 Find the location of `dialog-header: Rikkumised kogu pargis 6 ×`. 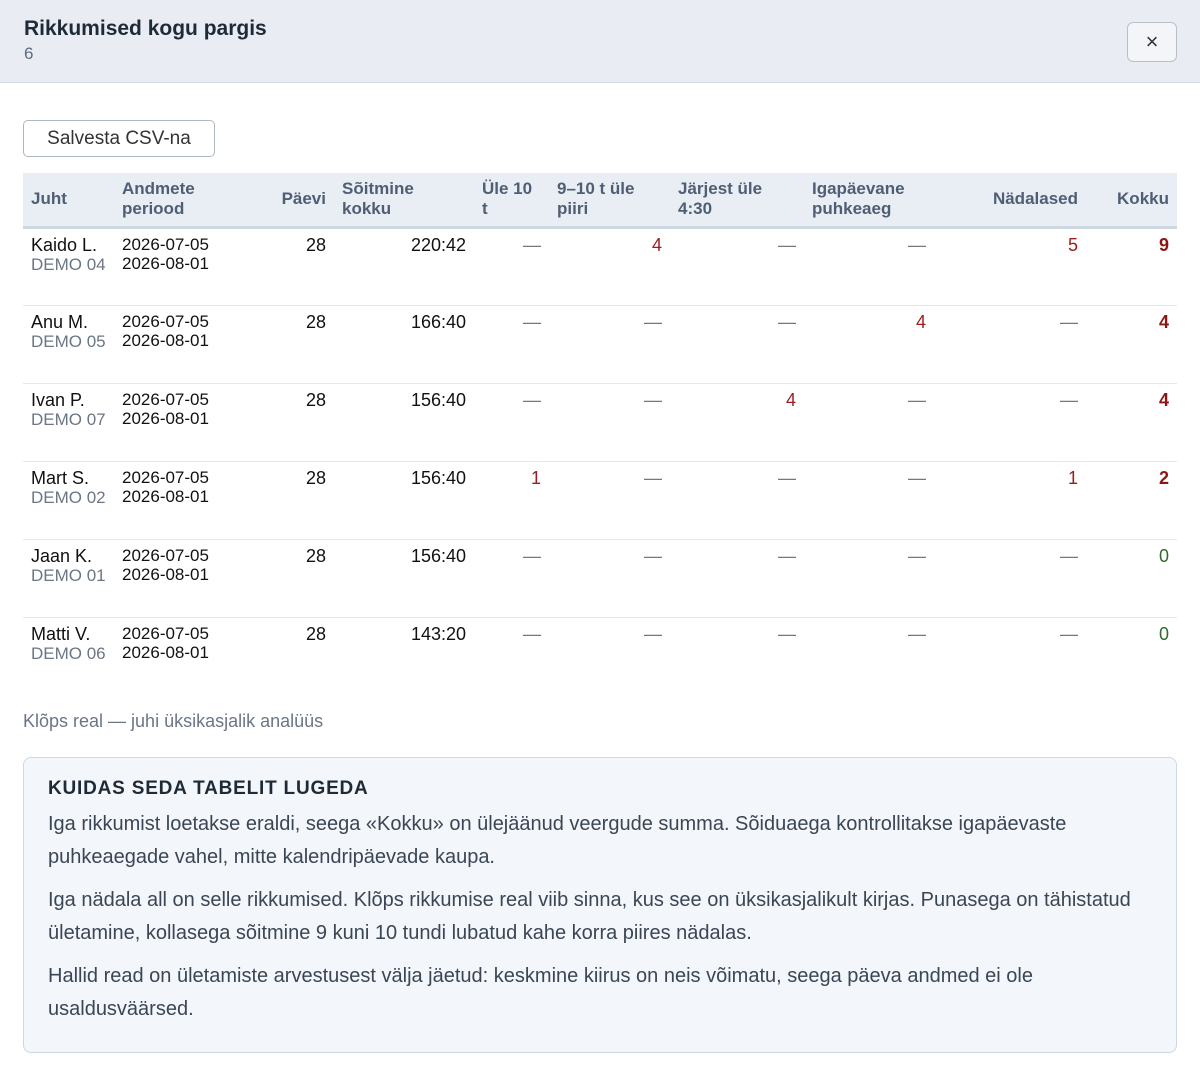

dialog-header: Rikkumised kogu pargis 6 × is located at coordinates (600, 41).